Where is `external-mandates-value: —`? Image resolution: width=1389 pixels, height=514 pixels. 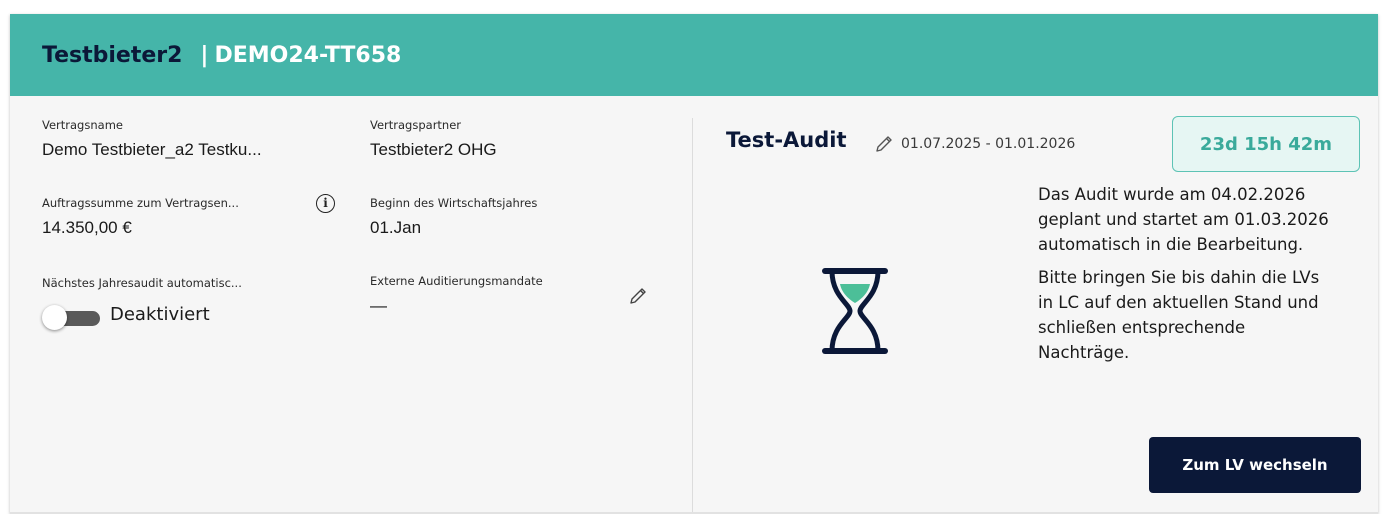
external-mandates-value: — is located at coordinates (378, 305).